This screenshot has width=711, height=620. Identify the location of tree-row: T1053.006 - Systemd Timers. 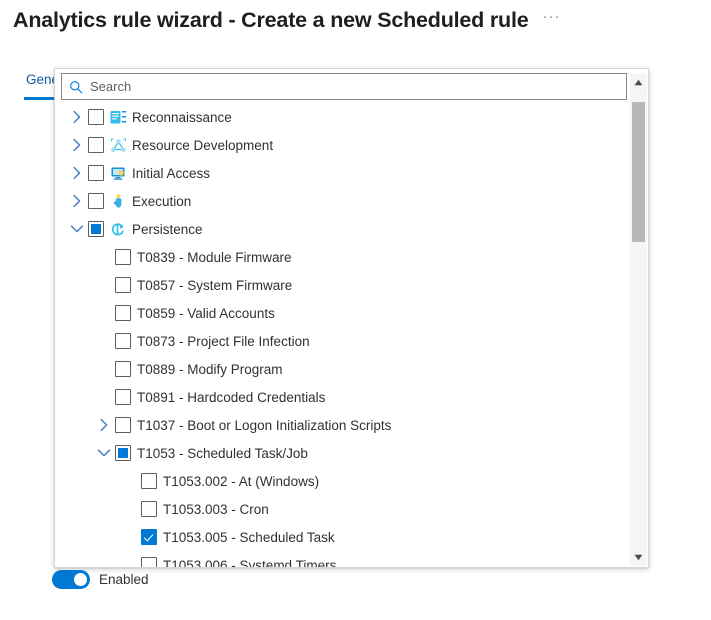
(342, 559).